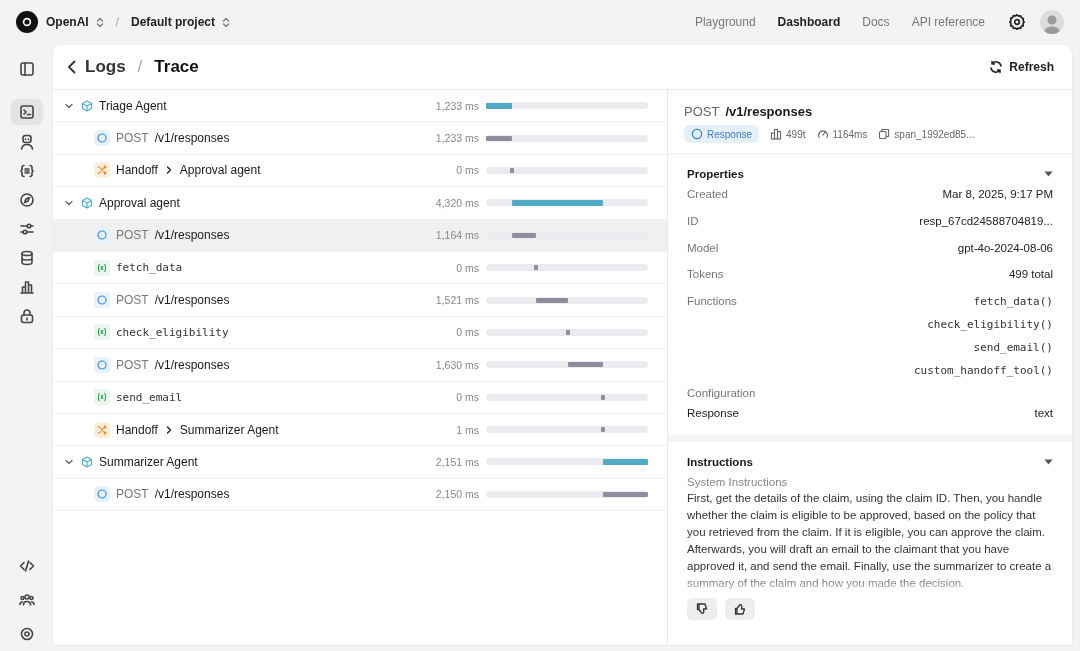  What do you see at coordinates (149, 397) in the screenshot?
I see `function-name: send_email` at bounding box center [149, 397].